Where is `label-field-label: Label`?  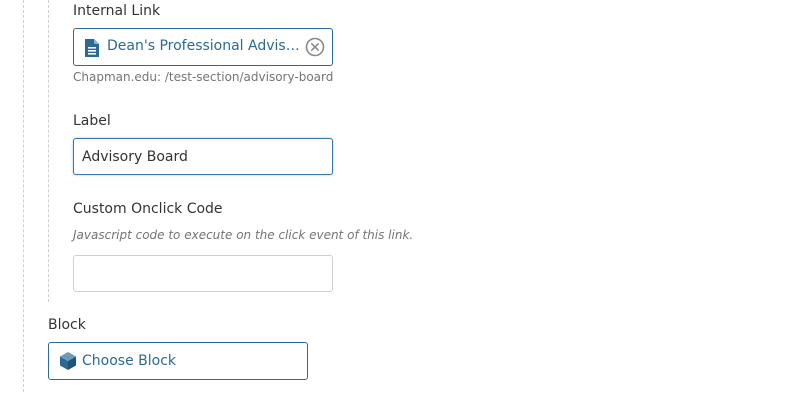
label-field-label: Label is located at coordinates (92, 121).